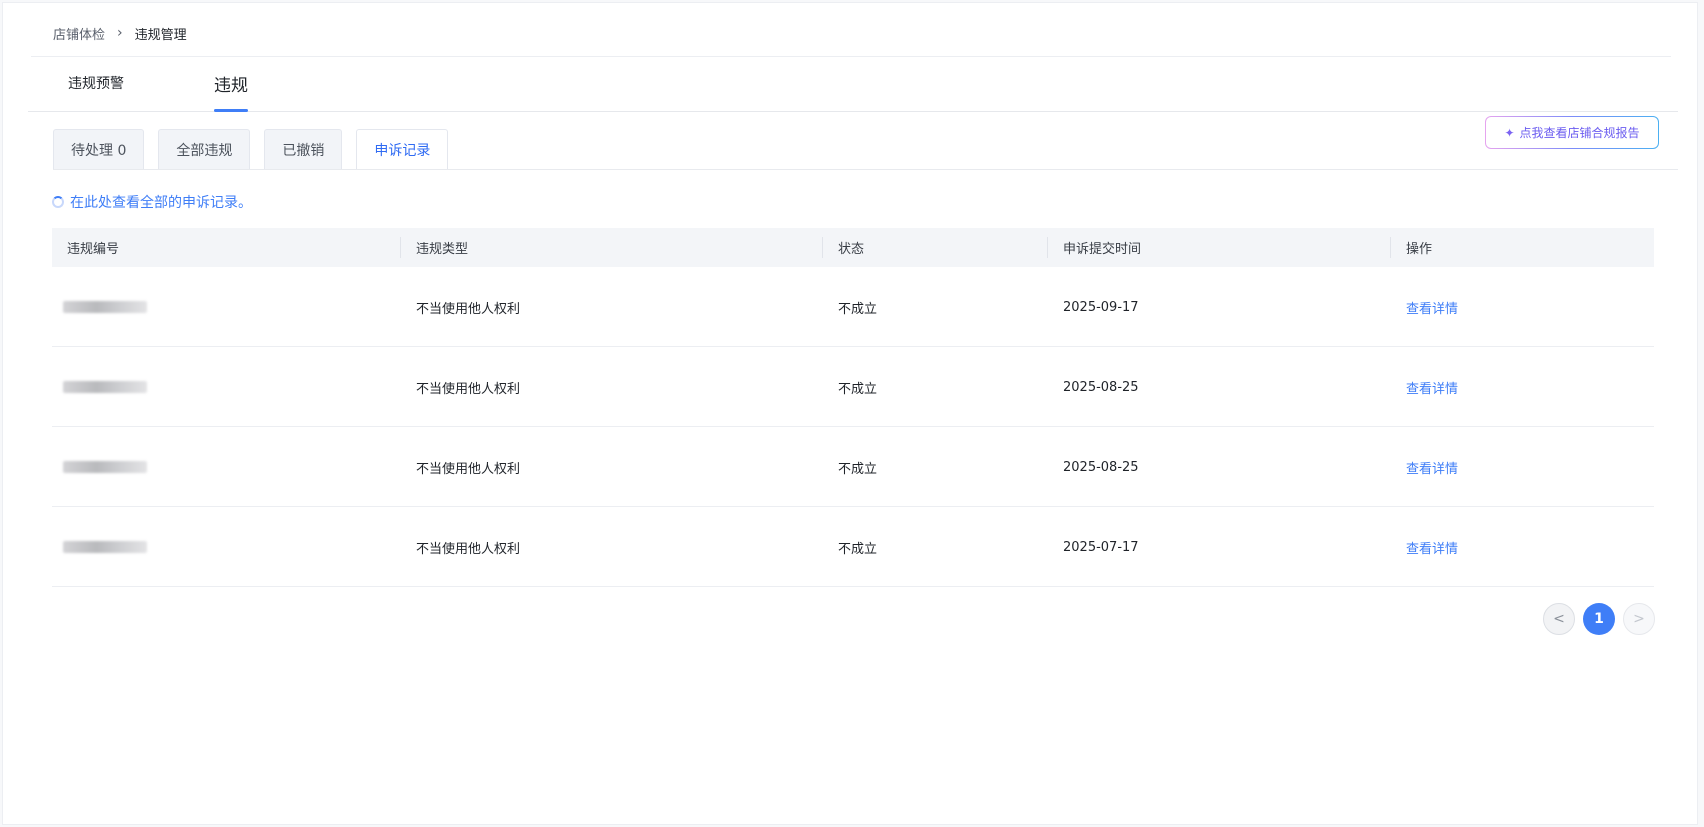 This screenshot has width=1704, height=827. What do you see at coordinates (1101, 307) in the screenshot?
I see `appeal-time-cell: 2025-09-17` at bounding box center [1101, 307].